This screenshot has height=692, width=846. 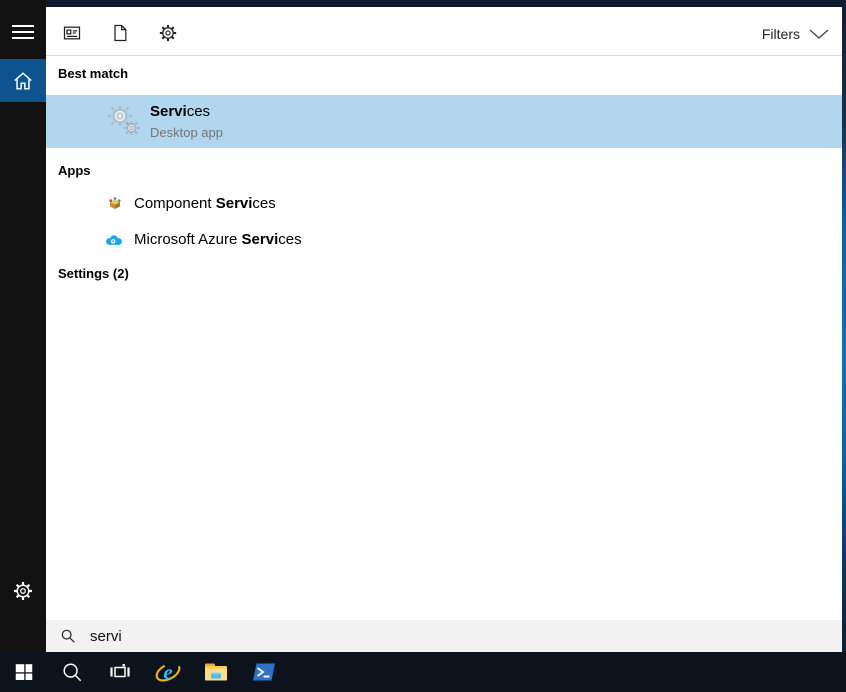 What do you see at coordinates (186, 132) in the screenshot?
I see `result-subtitle: Desktop app` at bounding box center [186, 132].